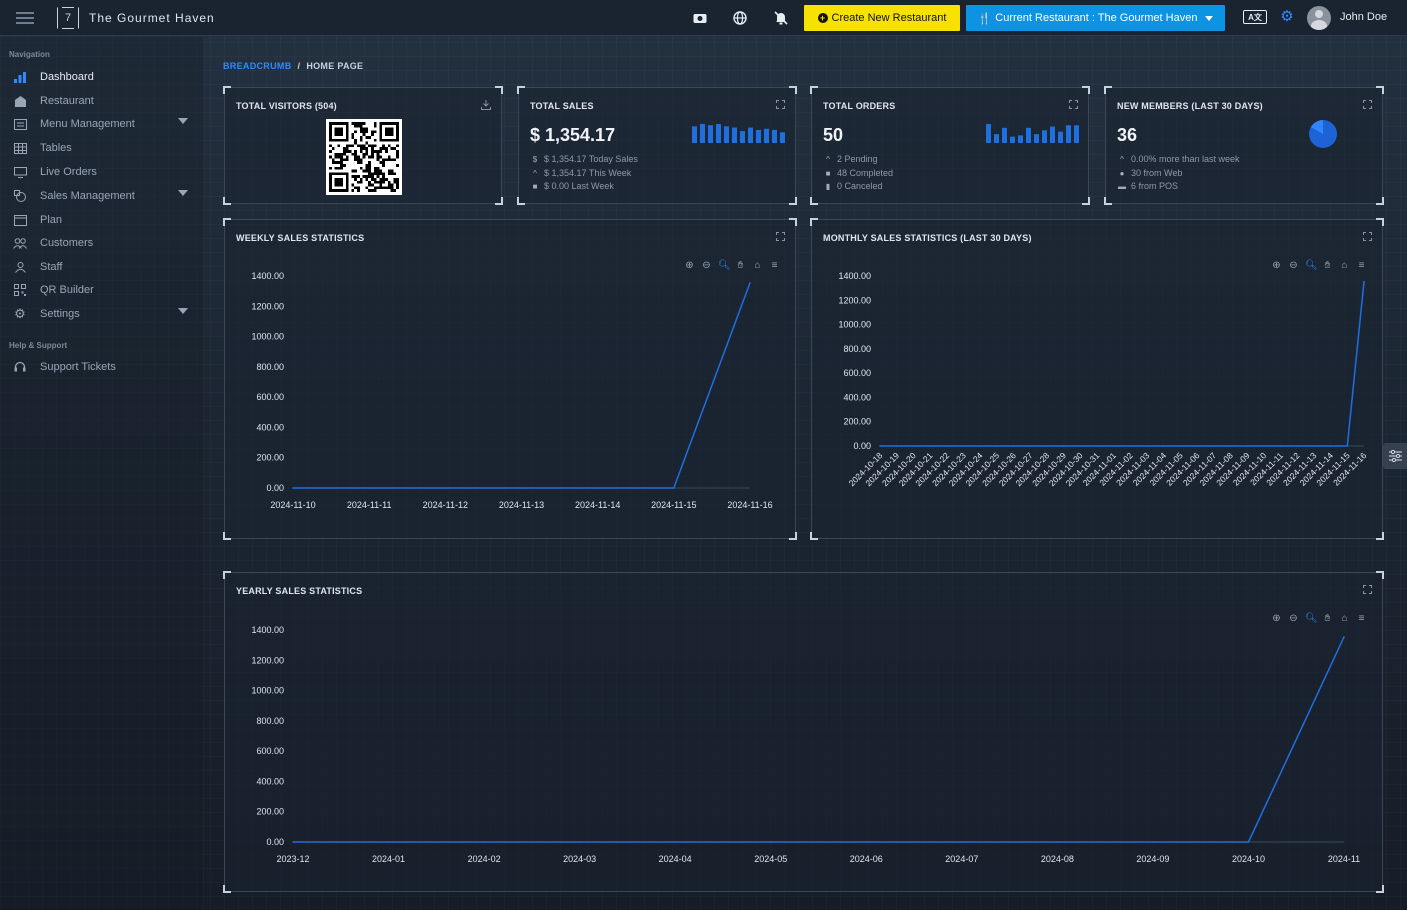 The height and width of the screenshot is (910, 1407). What do you see at coordinates (961, 859) in the screenshot?
I see `x-tick-label: 2024-07` at bounding box center [961, 859].